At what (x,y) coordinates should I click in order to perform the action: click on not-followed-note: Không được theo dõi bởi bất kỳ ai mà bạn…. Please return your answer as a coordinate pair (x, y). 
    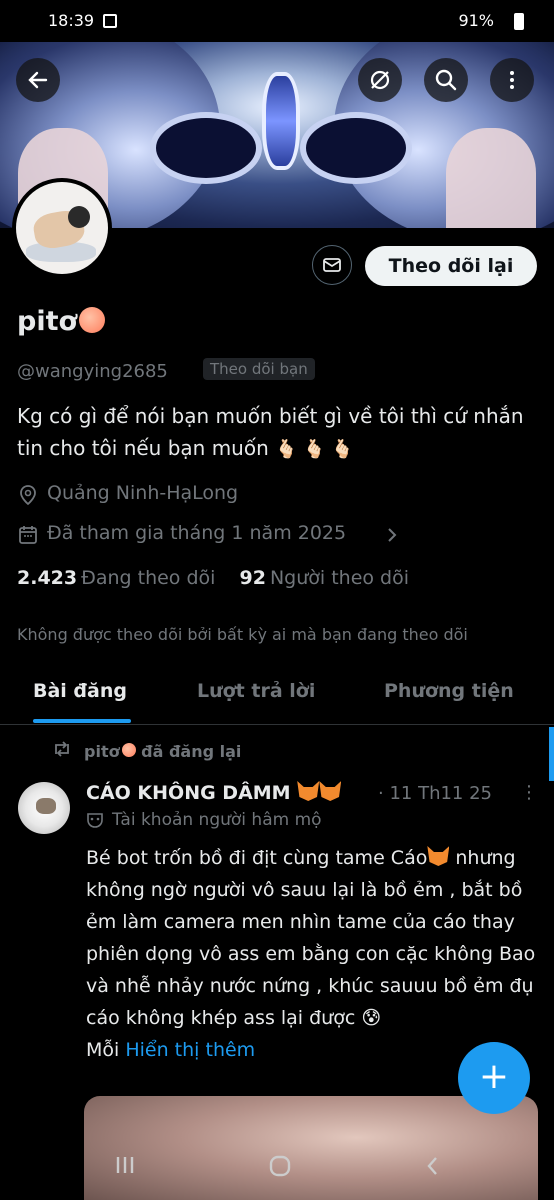
    Looking at the image, I should click on (242, 634).